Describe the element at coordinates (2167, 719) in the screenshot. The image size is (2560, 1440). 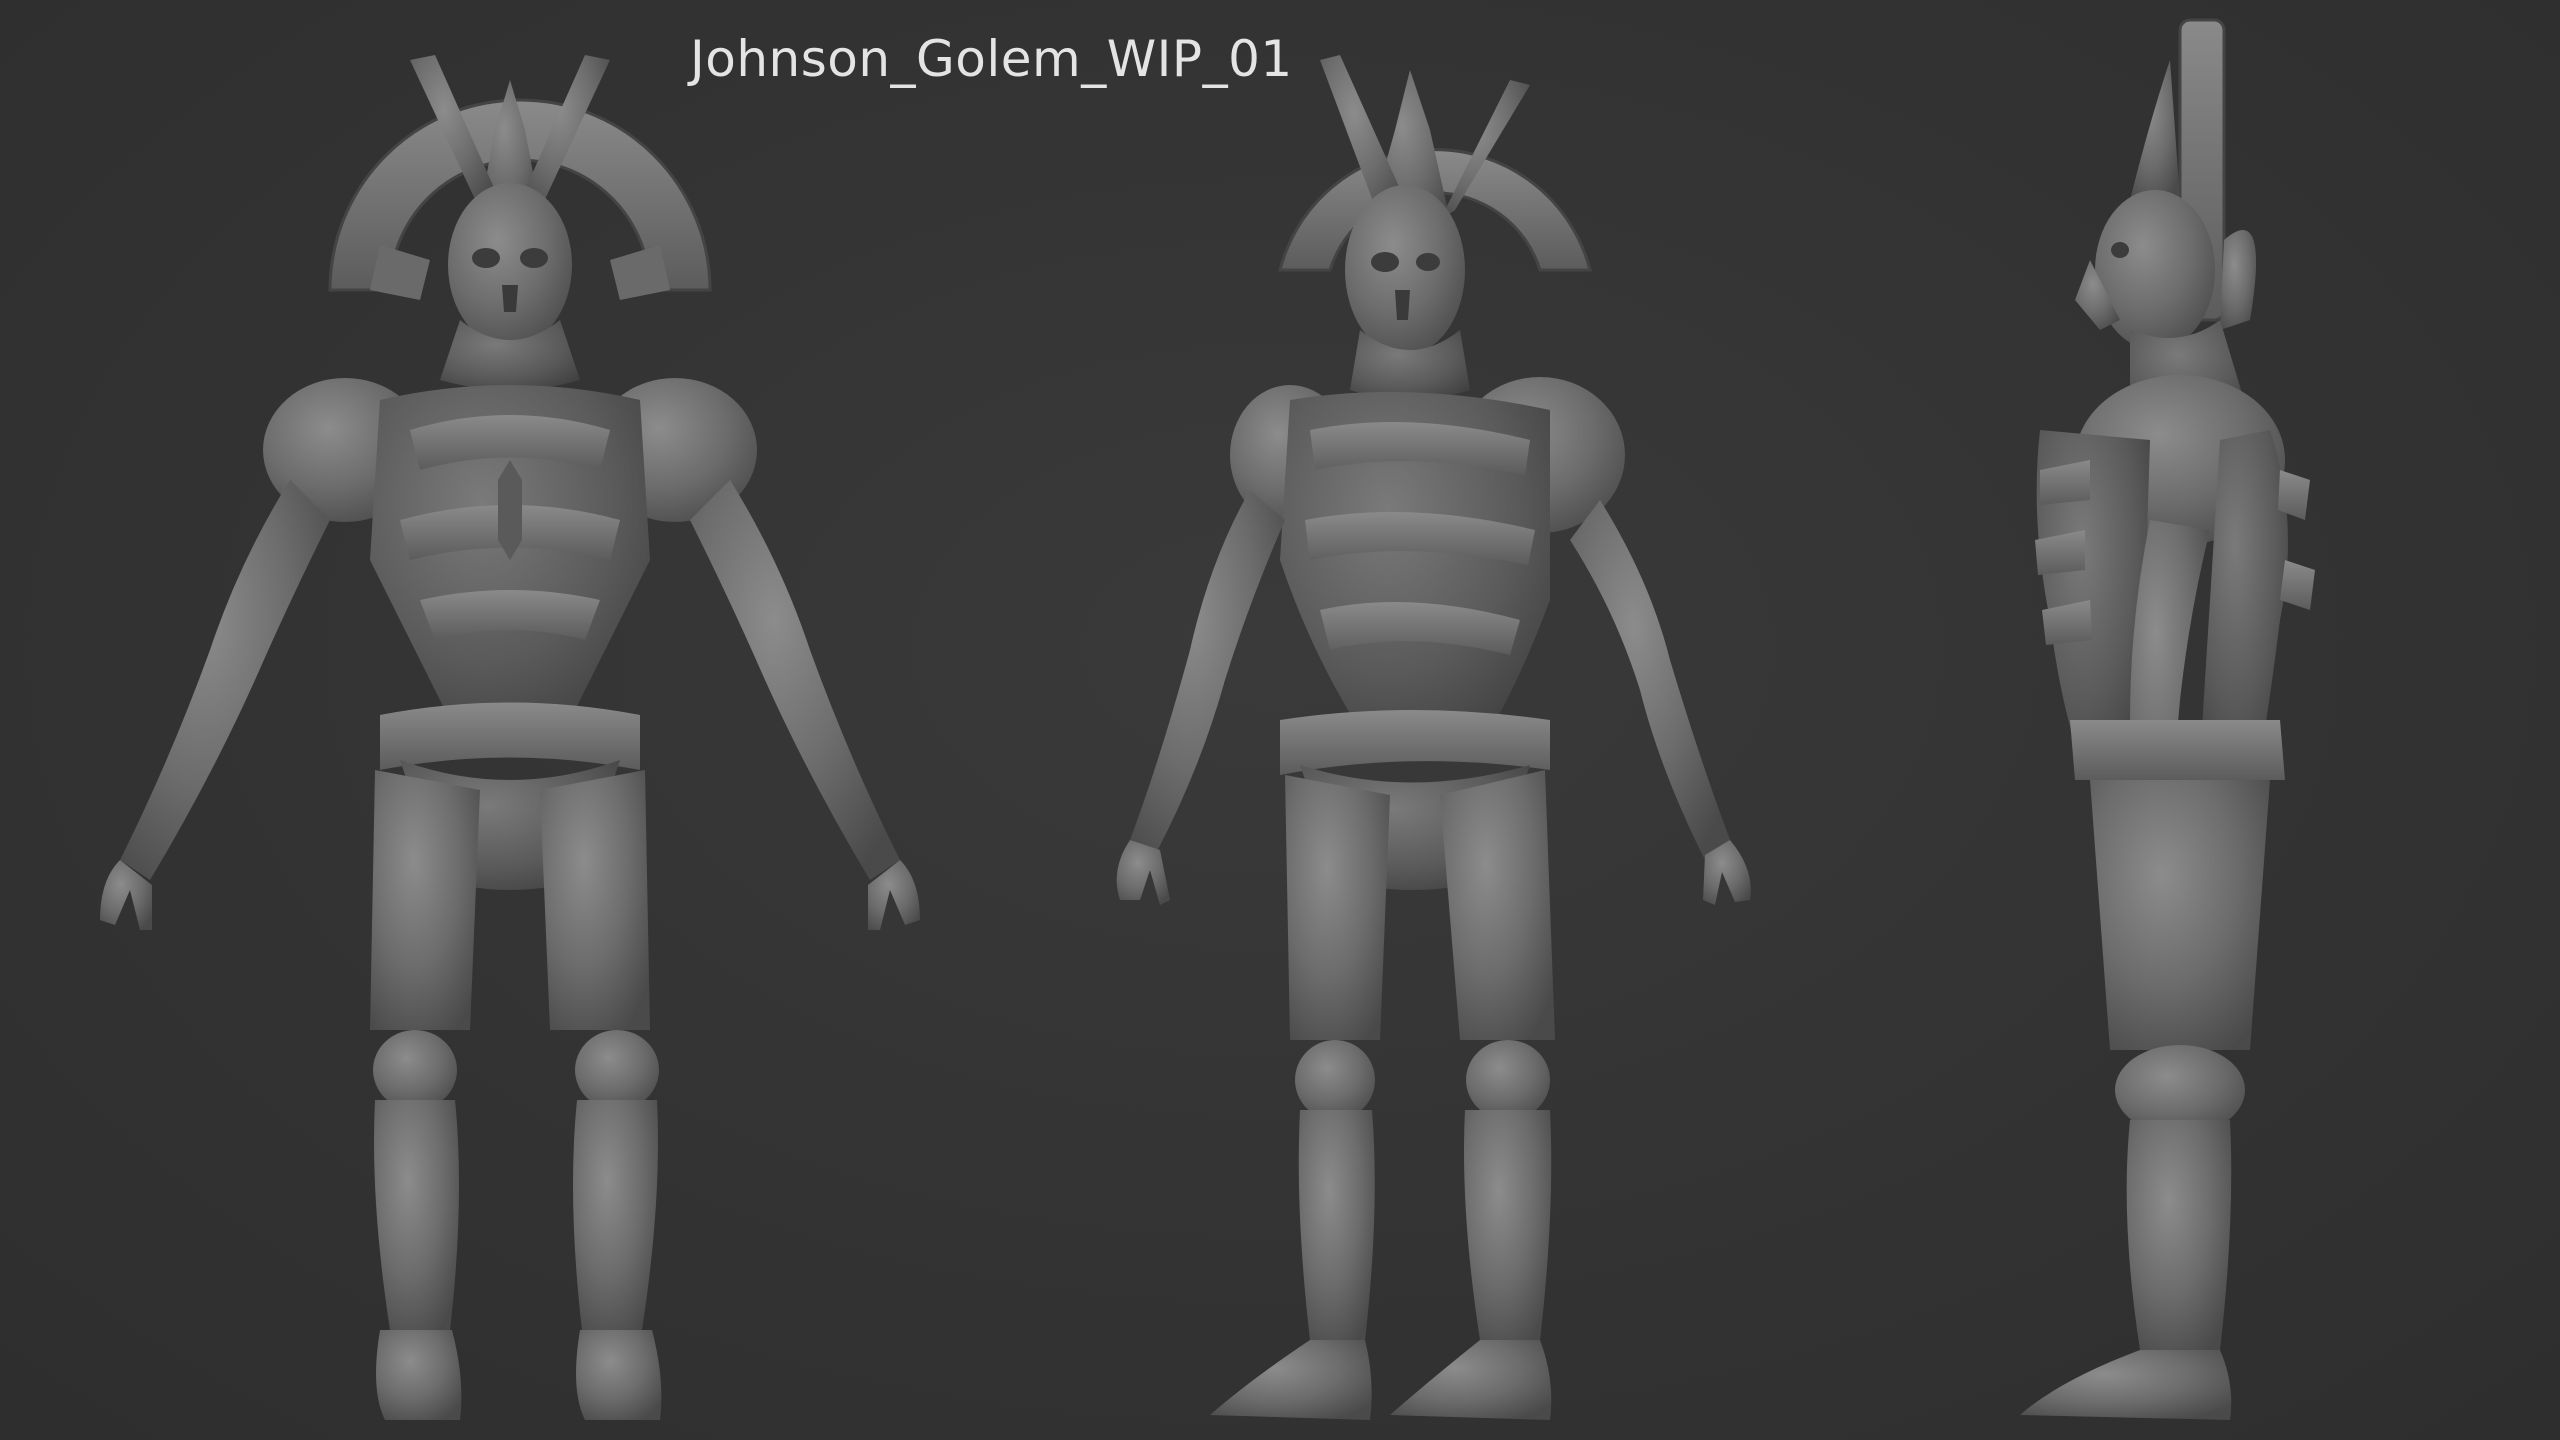
I see `side-view-sculpt` at that location.